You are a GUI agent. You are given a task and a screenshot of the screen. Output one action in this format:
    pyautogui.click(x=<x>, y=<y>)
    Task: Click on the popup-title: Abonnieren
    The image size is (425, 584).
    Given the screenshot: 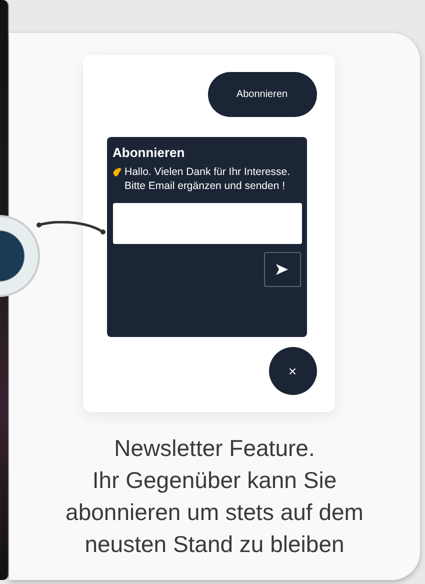 What is the action you would take?
    pyautogui.click(x=149, y=152)
    